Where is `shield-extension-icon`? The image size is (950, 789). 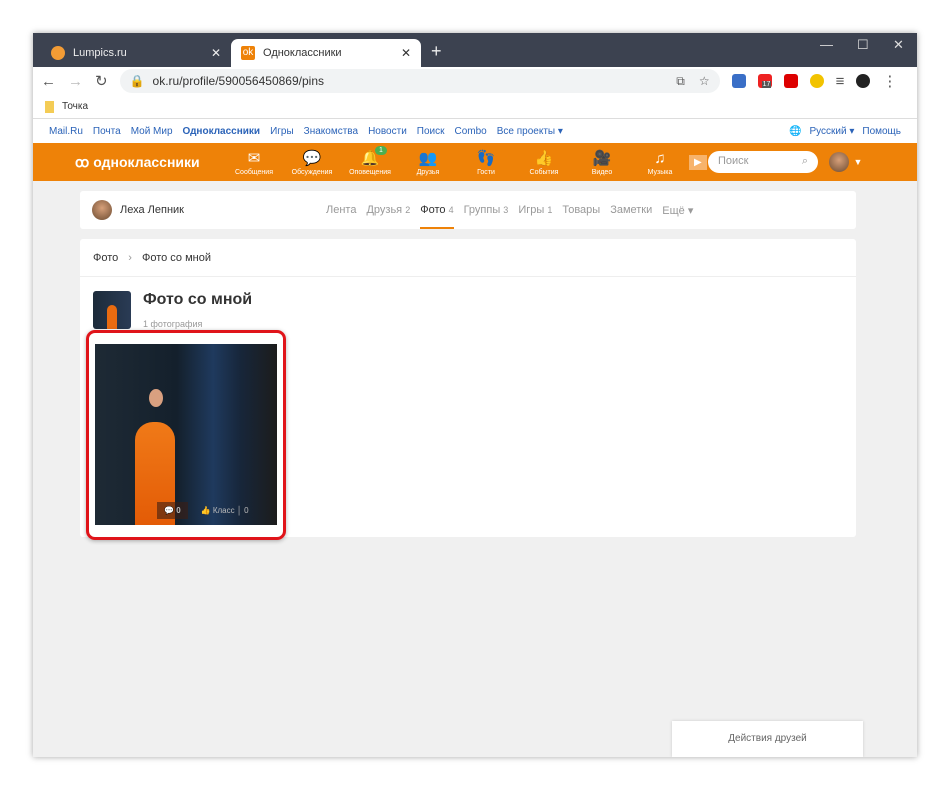
shield-extension-icon is located at coordinates (816, 81).